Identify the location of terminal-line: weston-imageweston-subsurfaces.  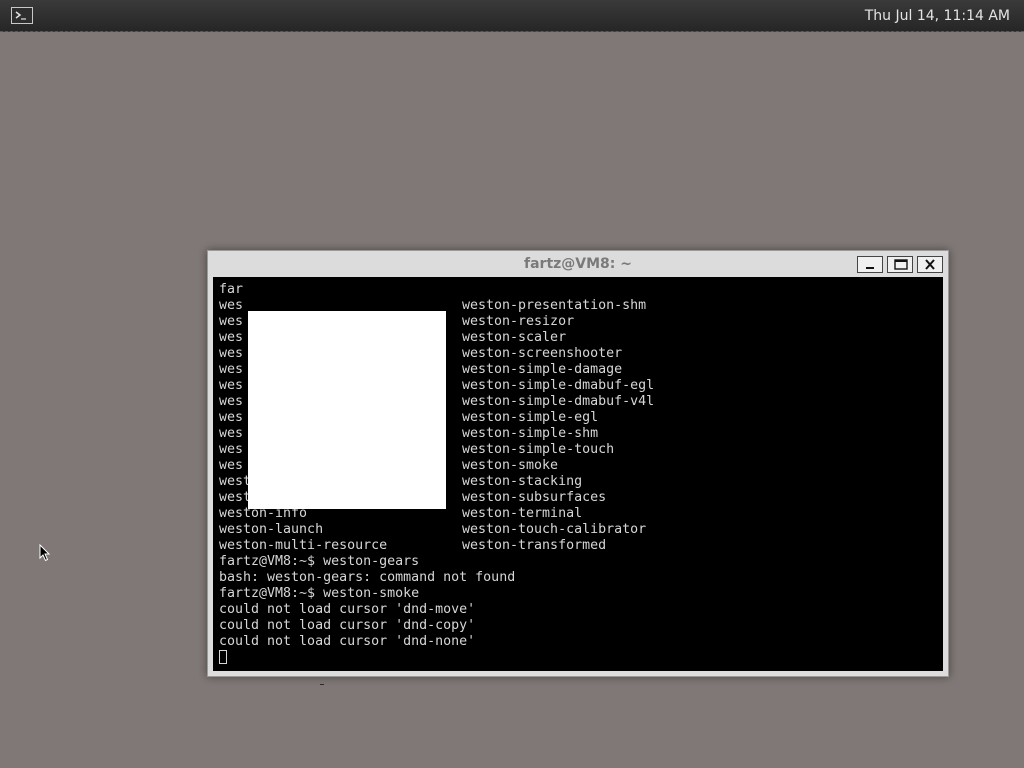
(413, 497).